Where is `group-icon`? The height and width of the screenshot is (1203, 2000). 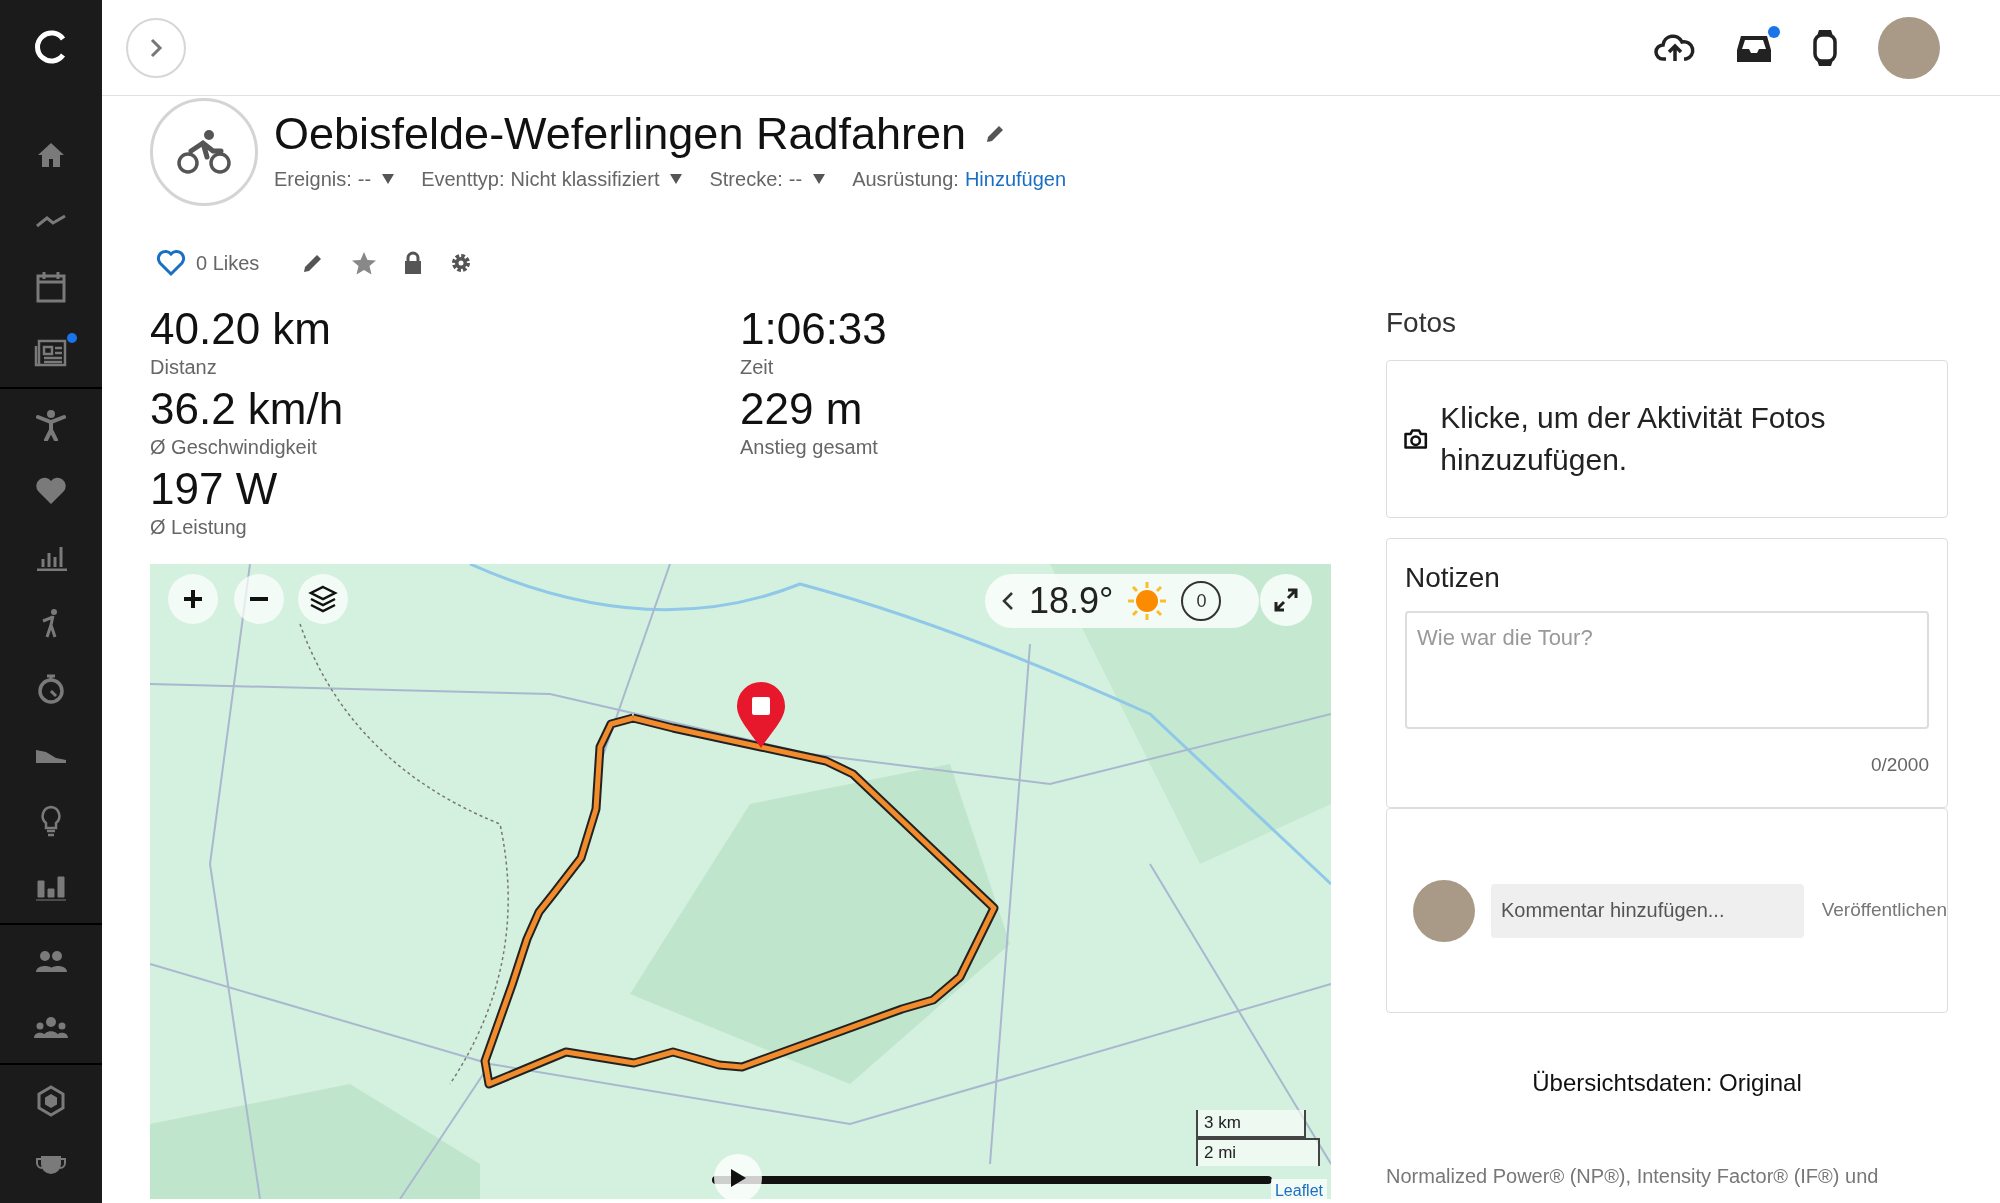 group-icon is located at coordinates (51, 1027).